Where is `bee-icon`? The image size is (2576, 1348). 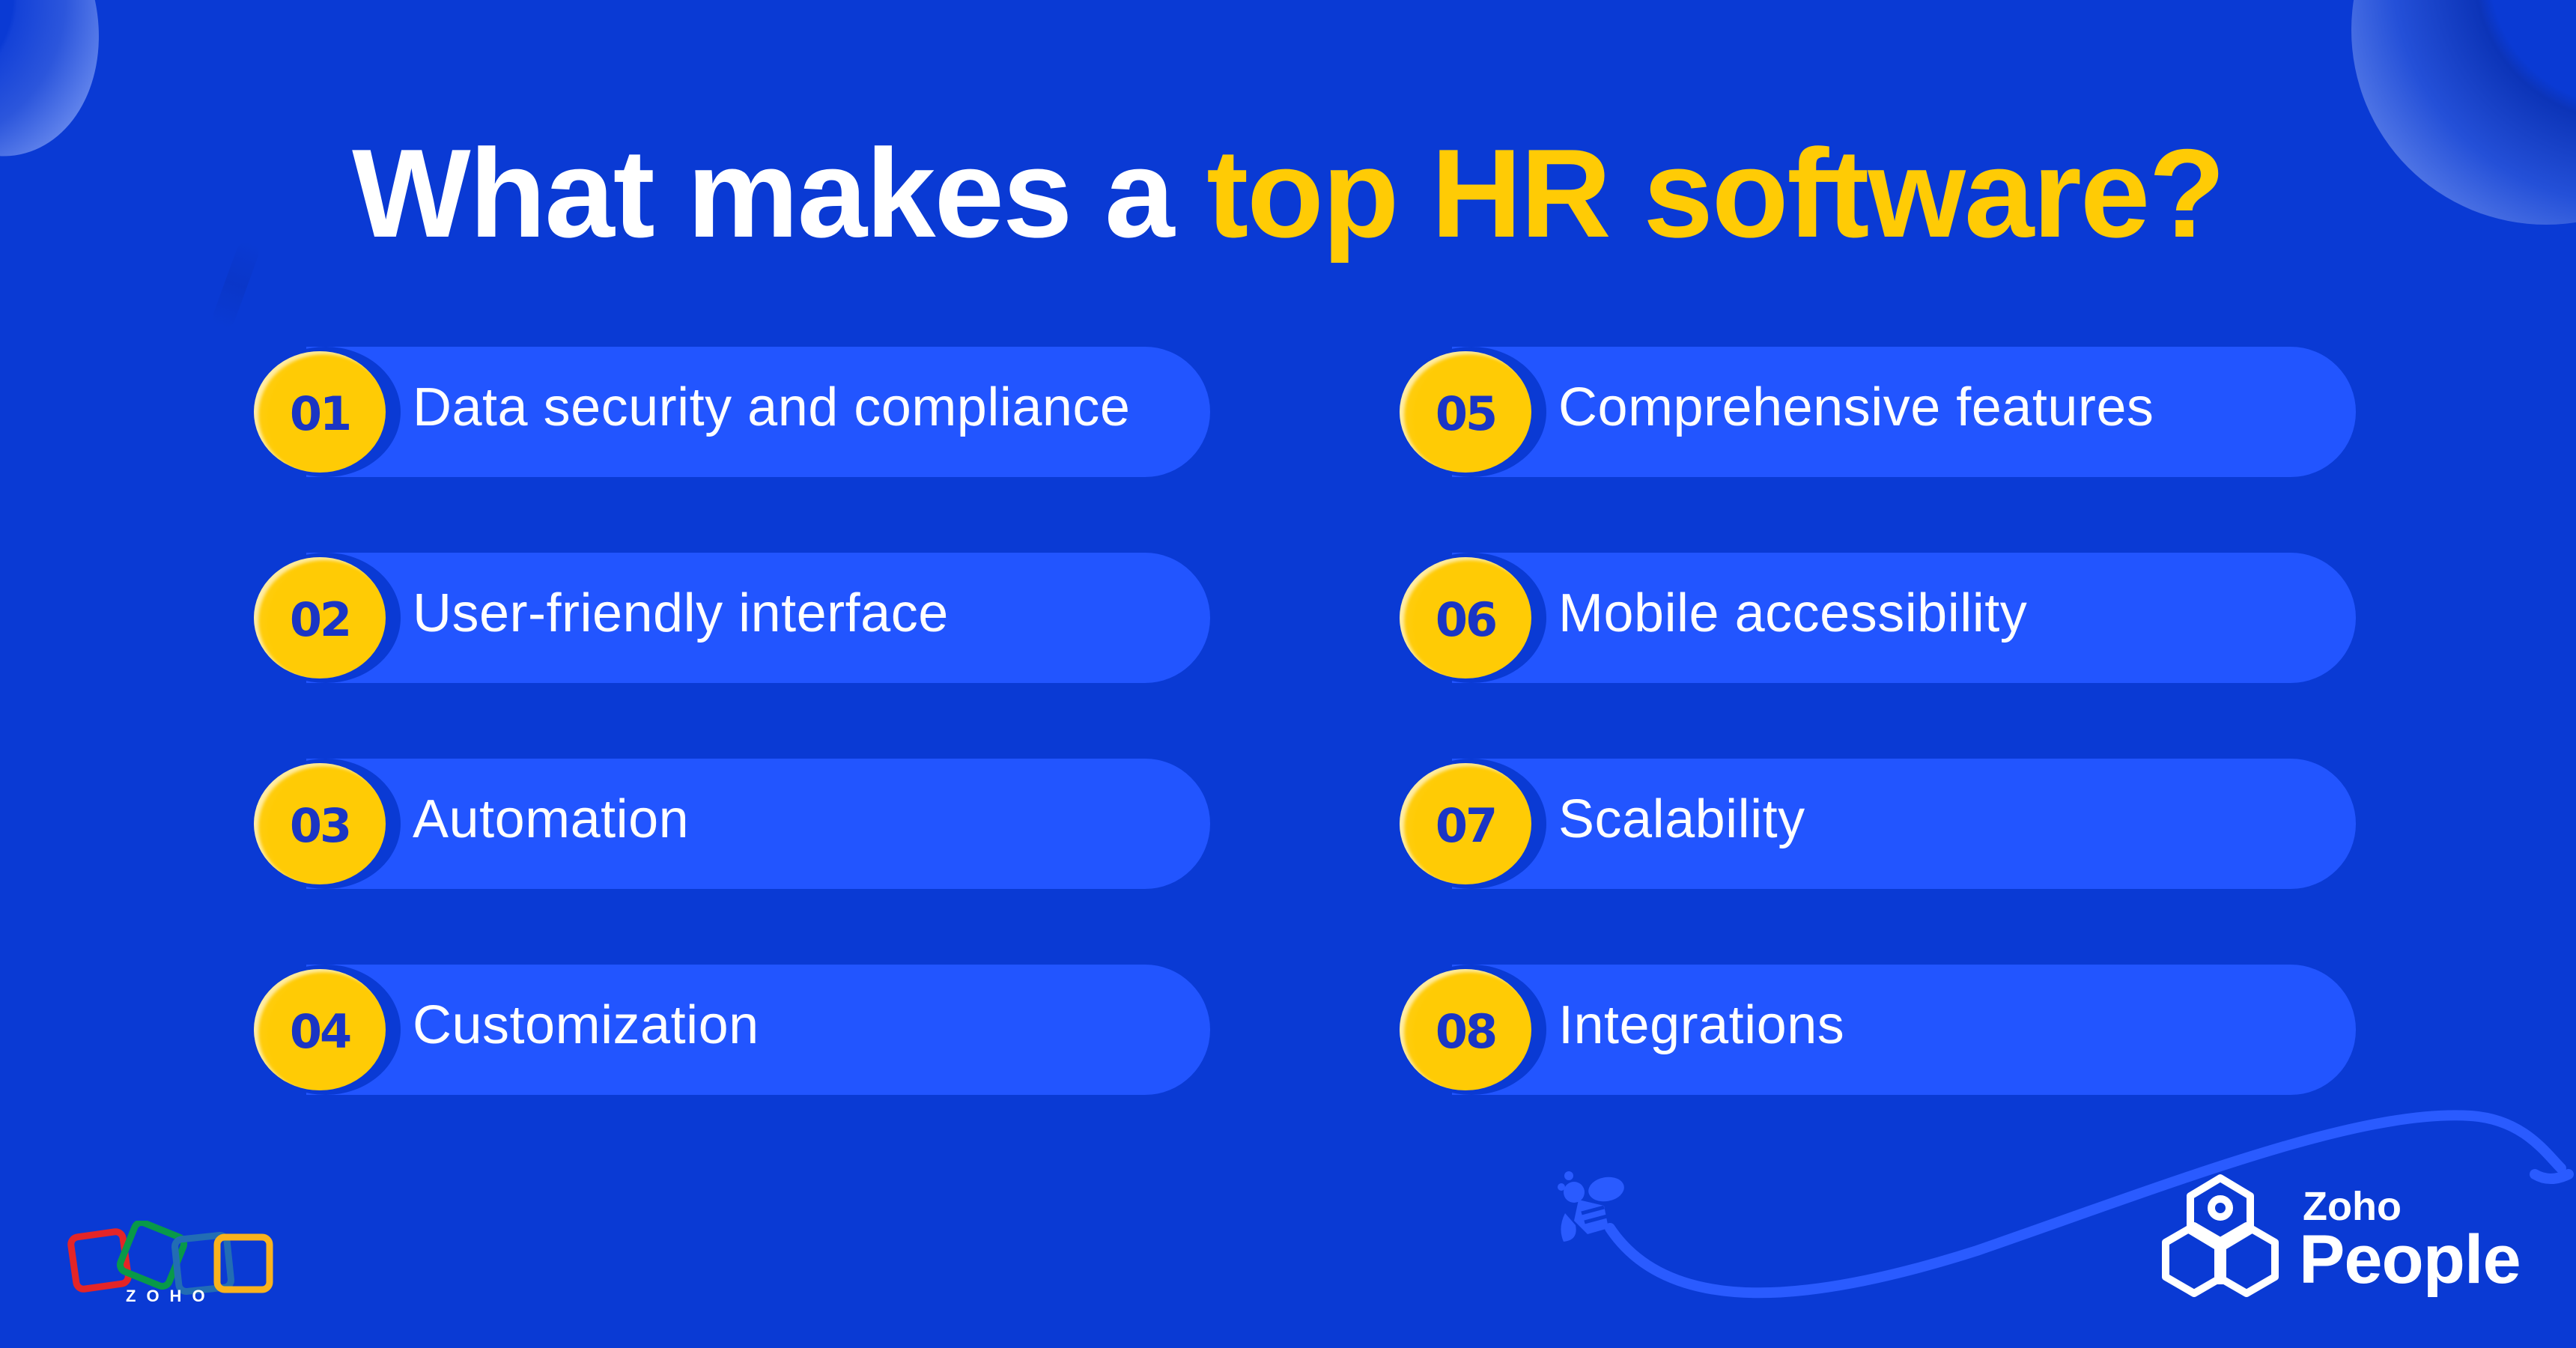
bee-icon is located at coordinates (1591, 1206).